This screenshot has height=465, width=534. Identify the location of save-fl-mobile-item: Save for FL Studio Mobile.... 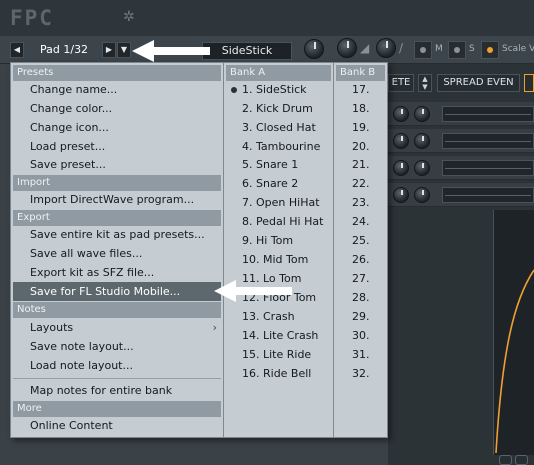
(117, 291).